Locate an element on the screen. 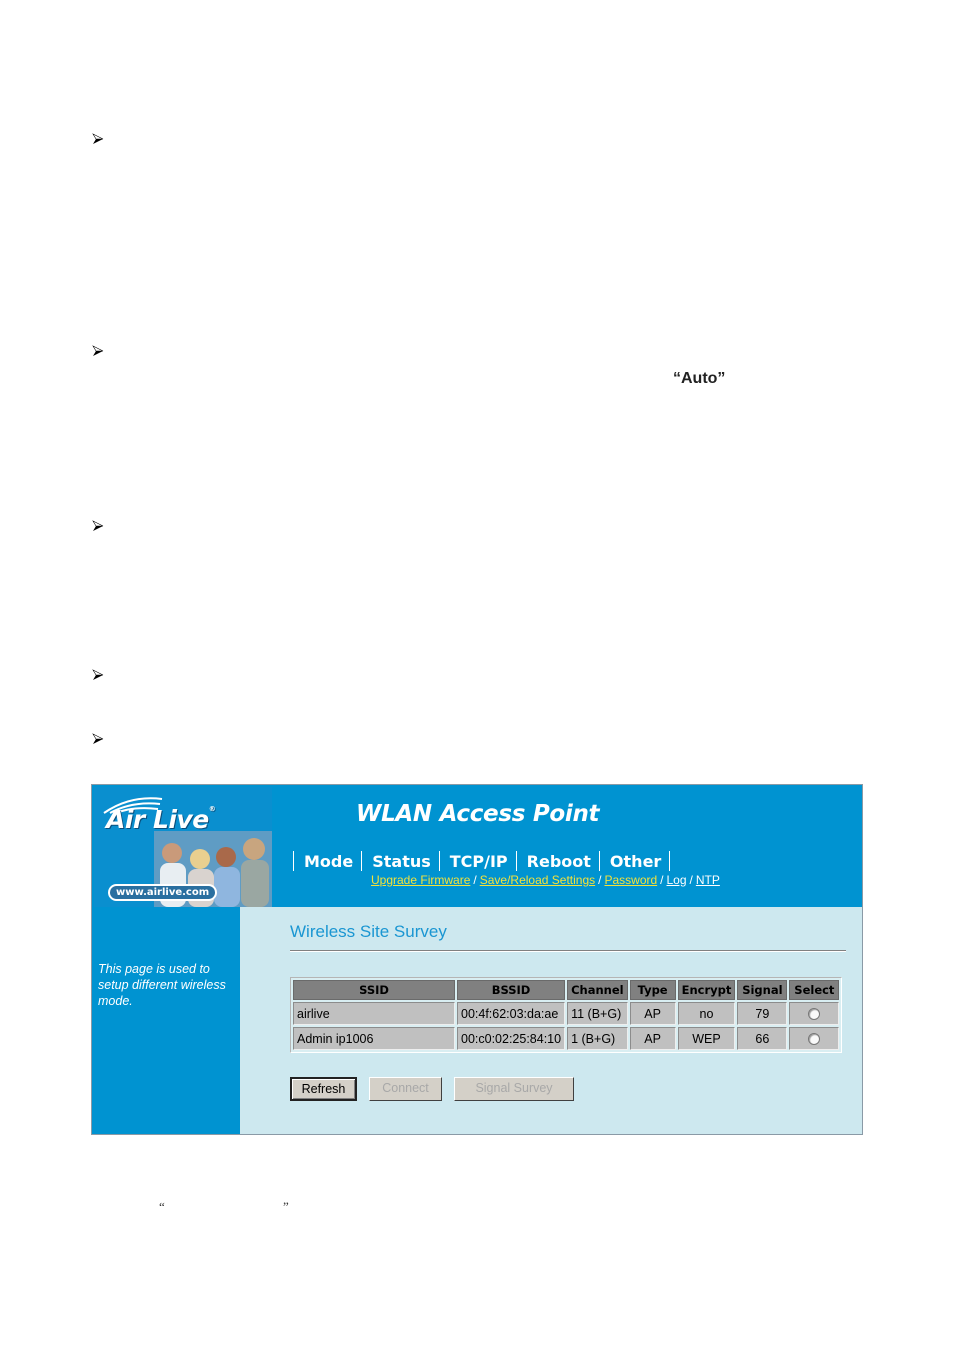  airlive-logo: Air Live® www.airlive.com is located at coordinates (183, 847).